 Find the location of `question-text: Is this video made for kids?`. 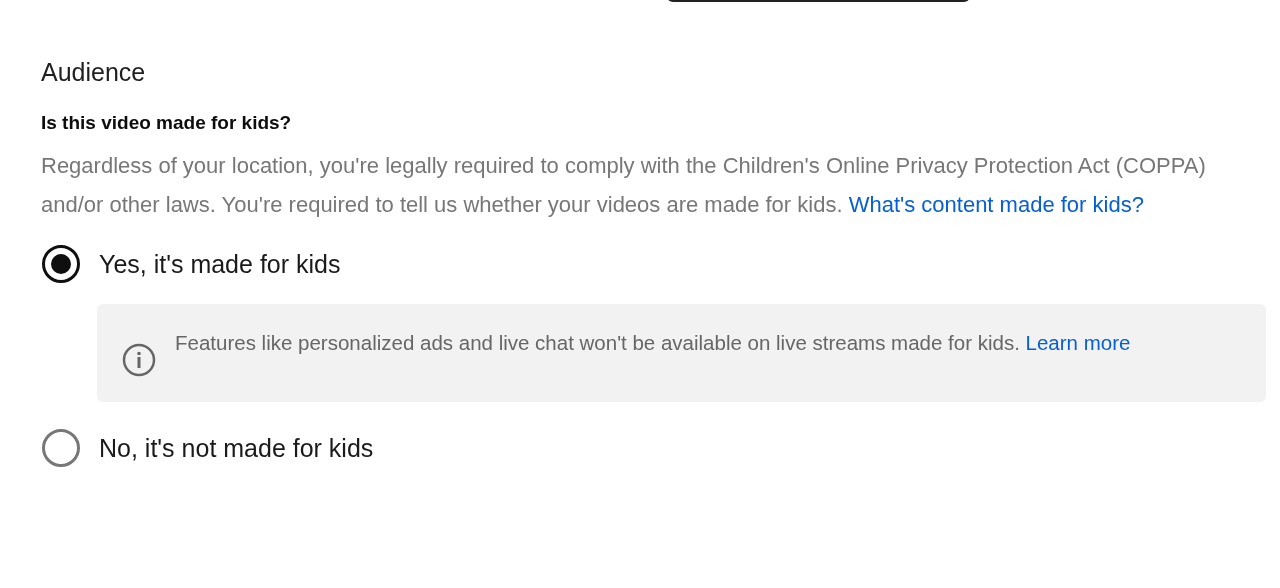

question-text: Is this video made for kids? is located at coordinates (167, 123).